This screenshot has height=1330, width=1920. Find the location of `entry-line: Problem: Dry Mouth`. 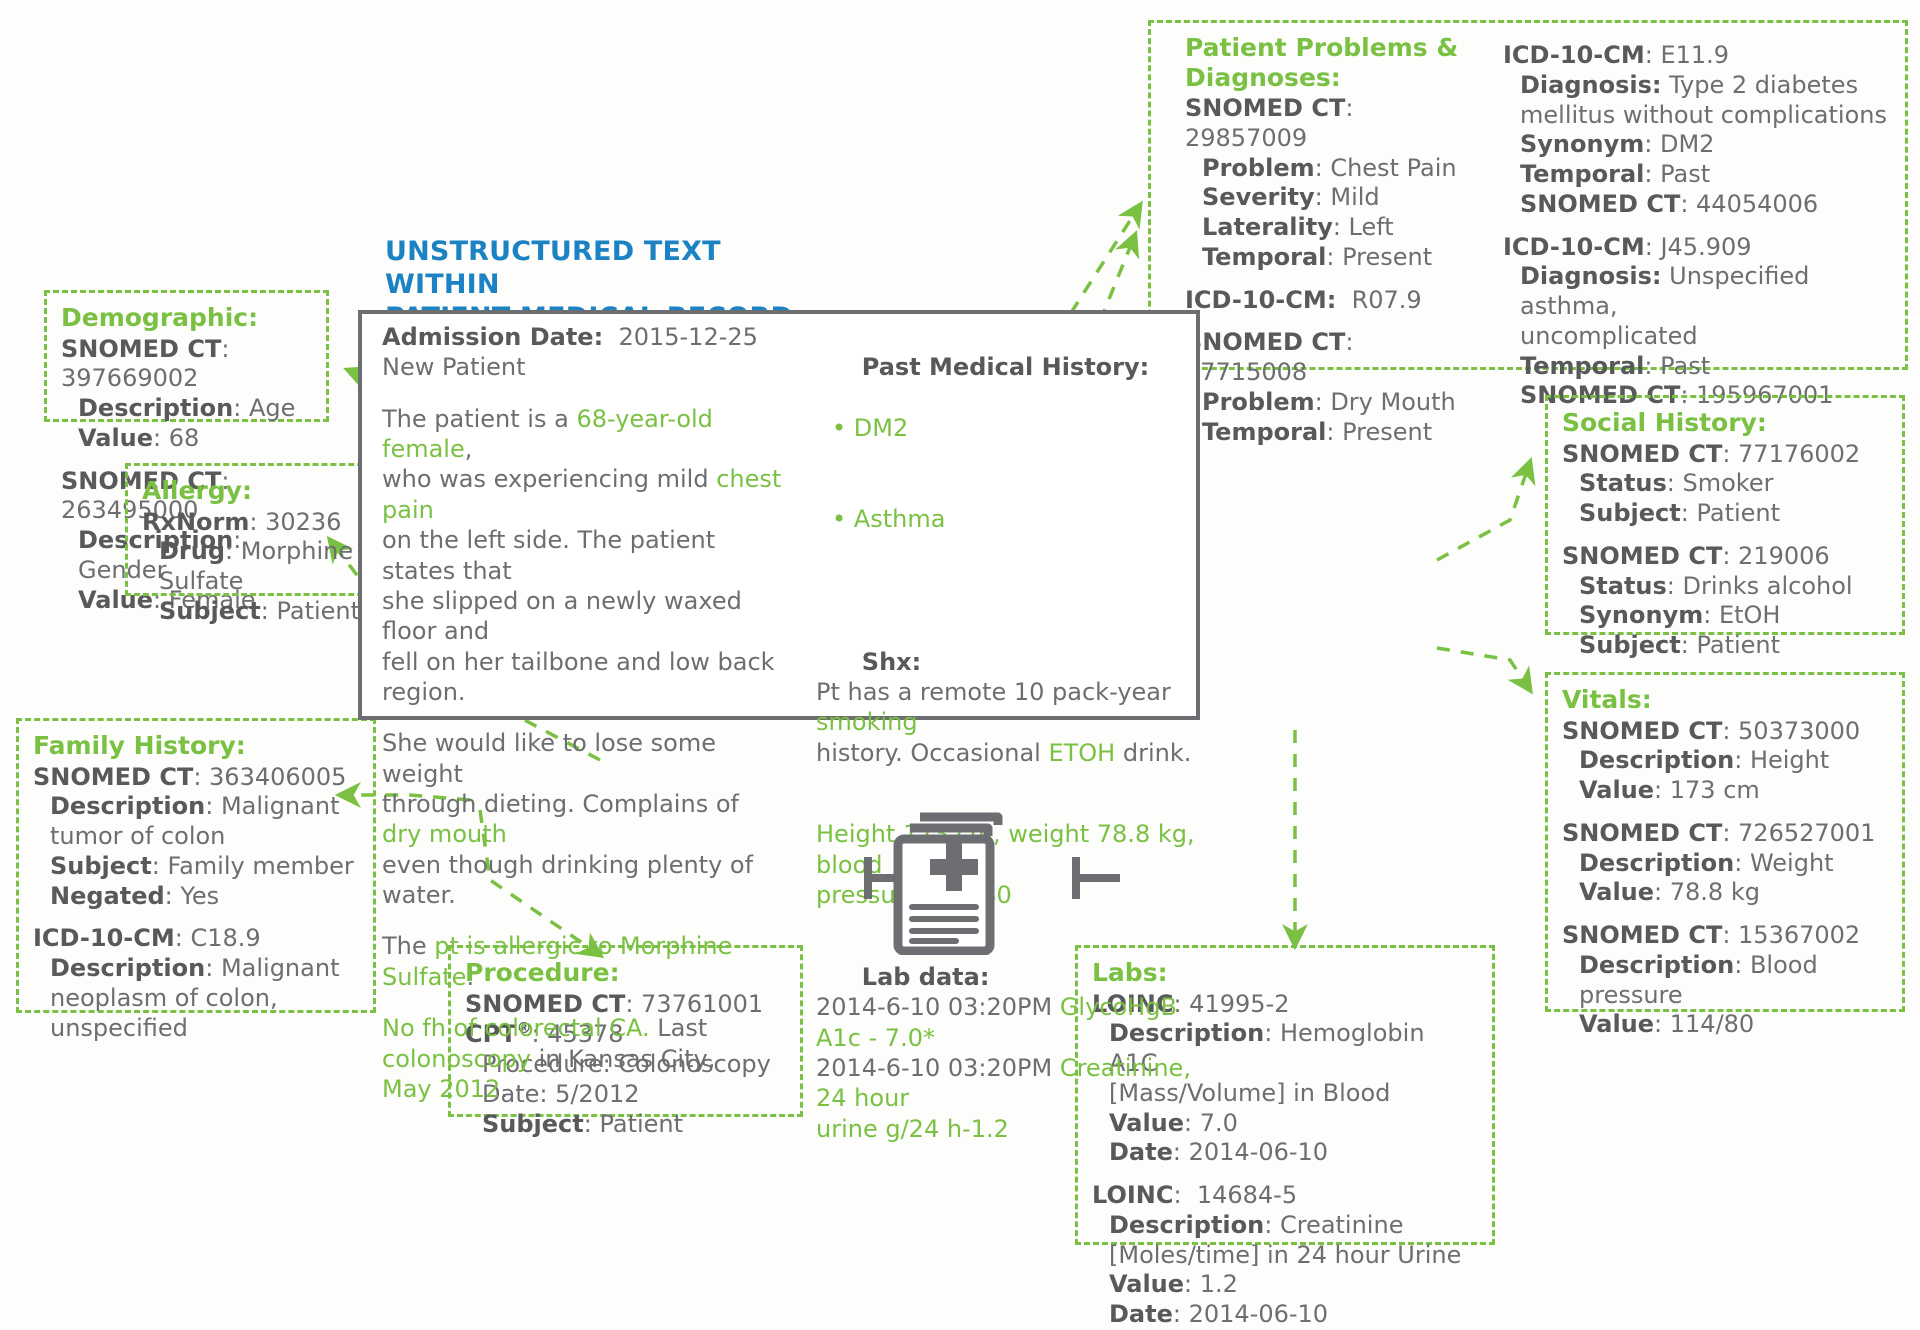

entry-line: Problem: Dry Mouth is located at coordinates (1330, 403).